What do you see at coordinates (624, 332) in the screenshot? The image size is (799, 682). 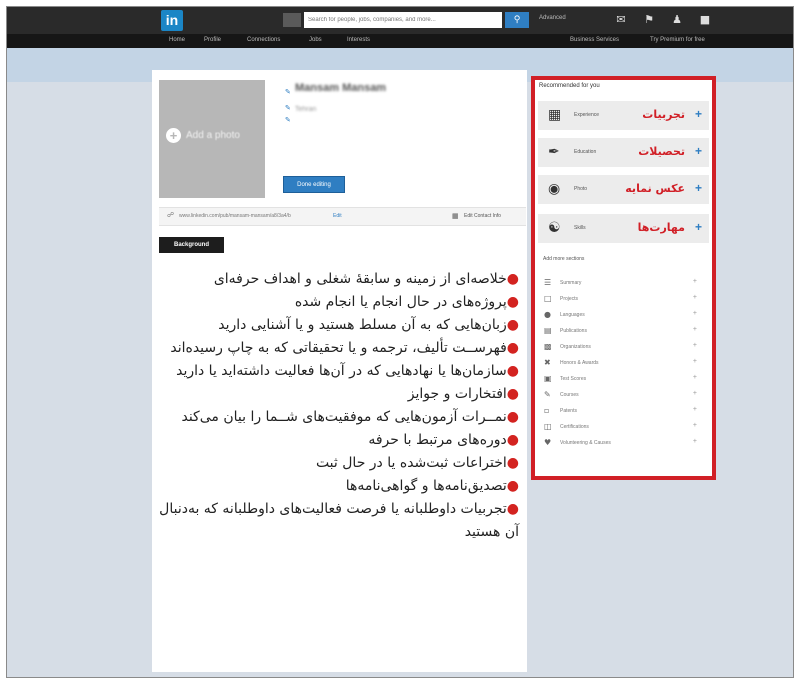 I see `section-publications: ▤ Publications +` at bounding box center [624, 332].